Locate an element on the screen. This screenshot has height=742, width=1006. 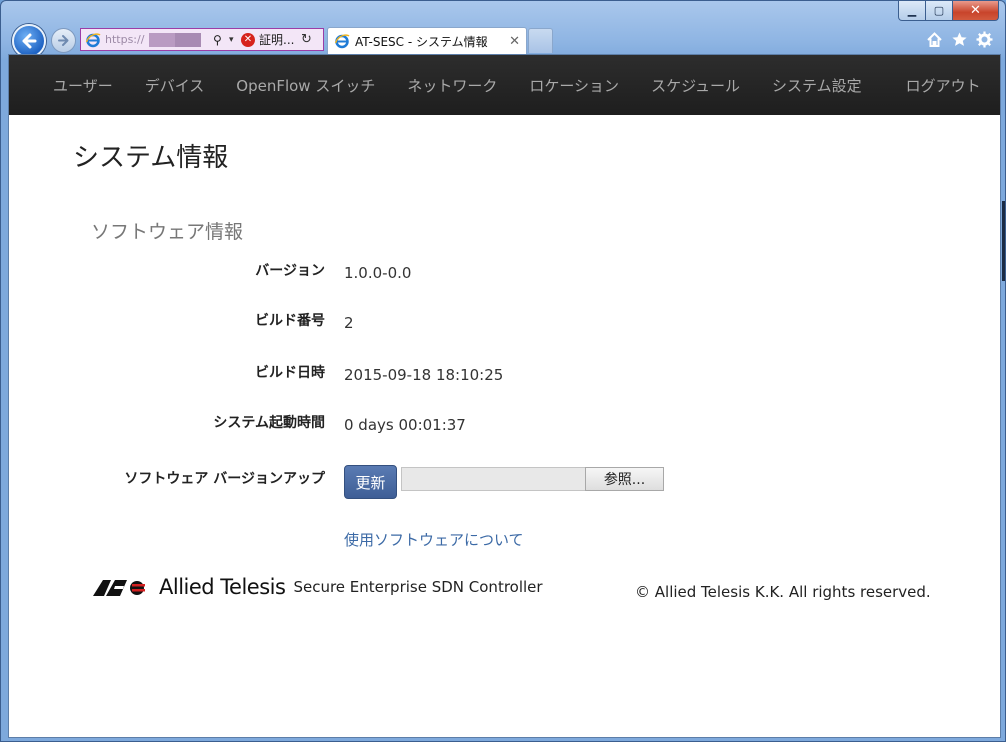
info-label: ビルド日時 is located at coordinates (290, 373).